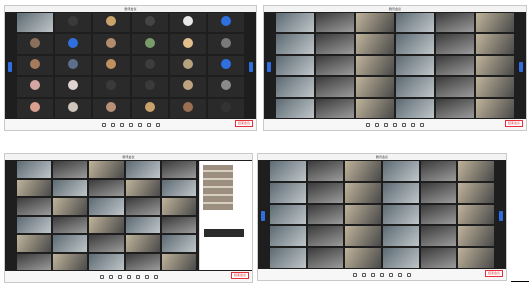  I want to click on next-page-button, so click(501, 215).